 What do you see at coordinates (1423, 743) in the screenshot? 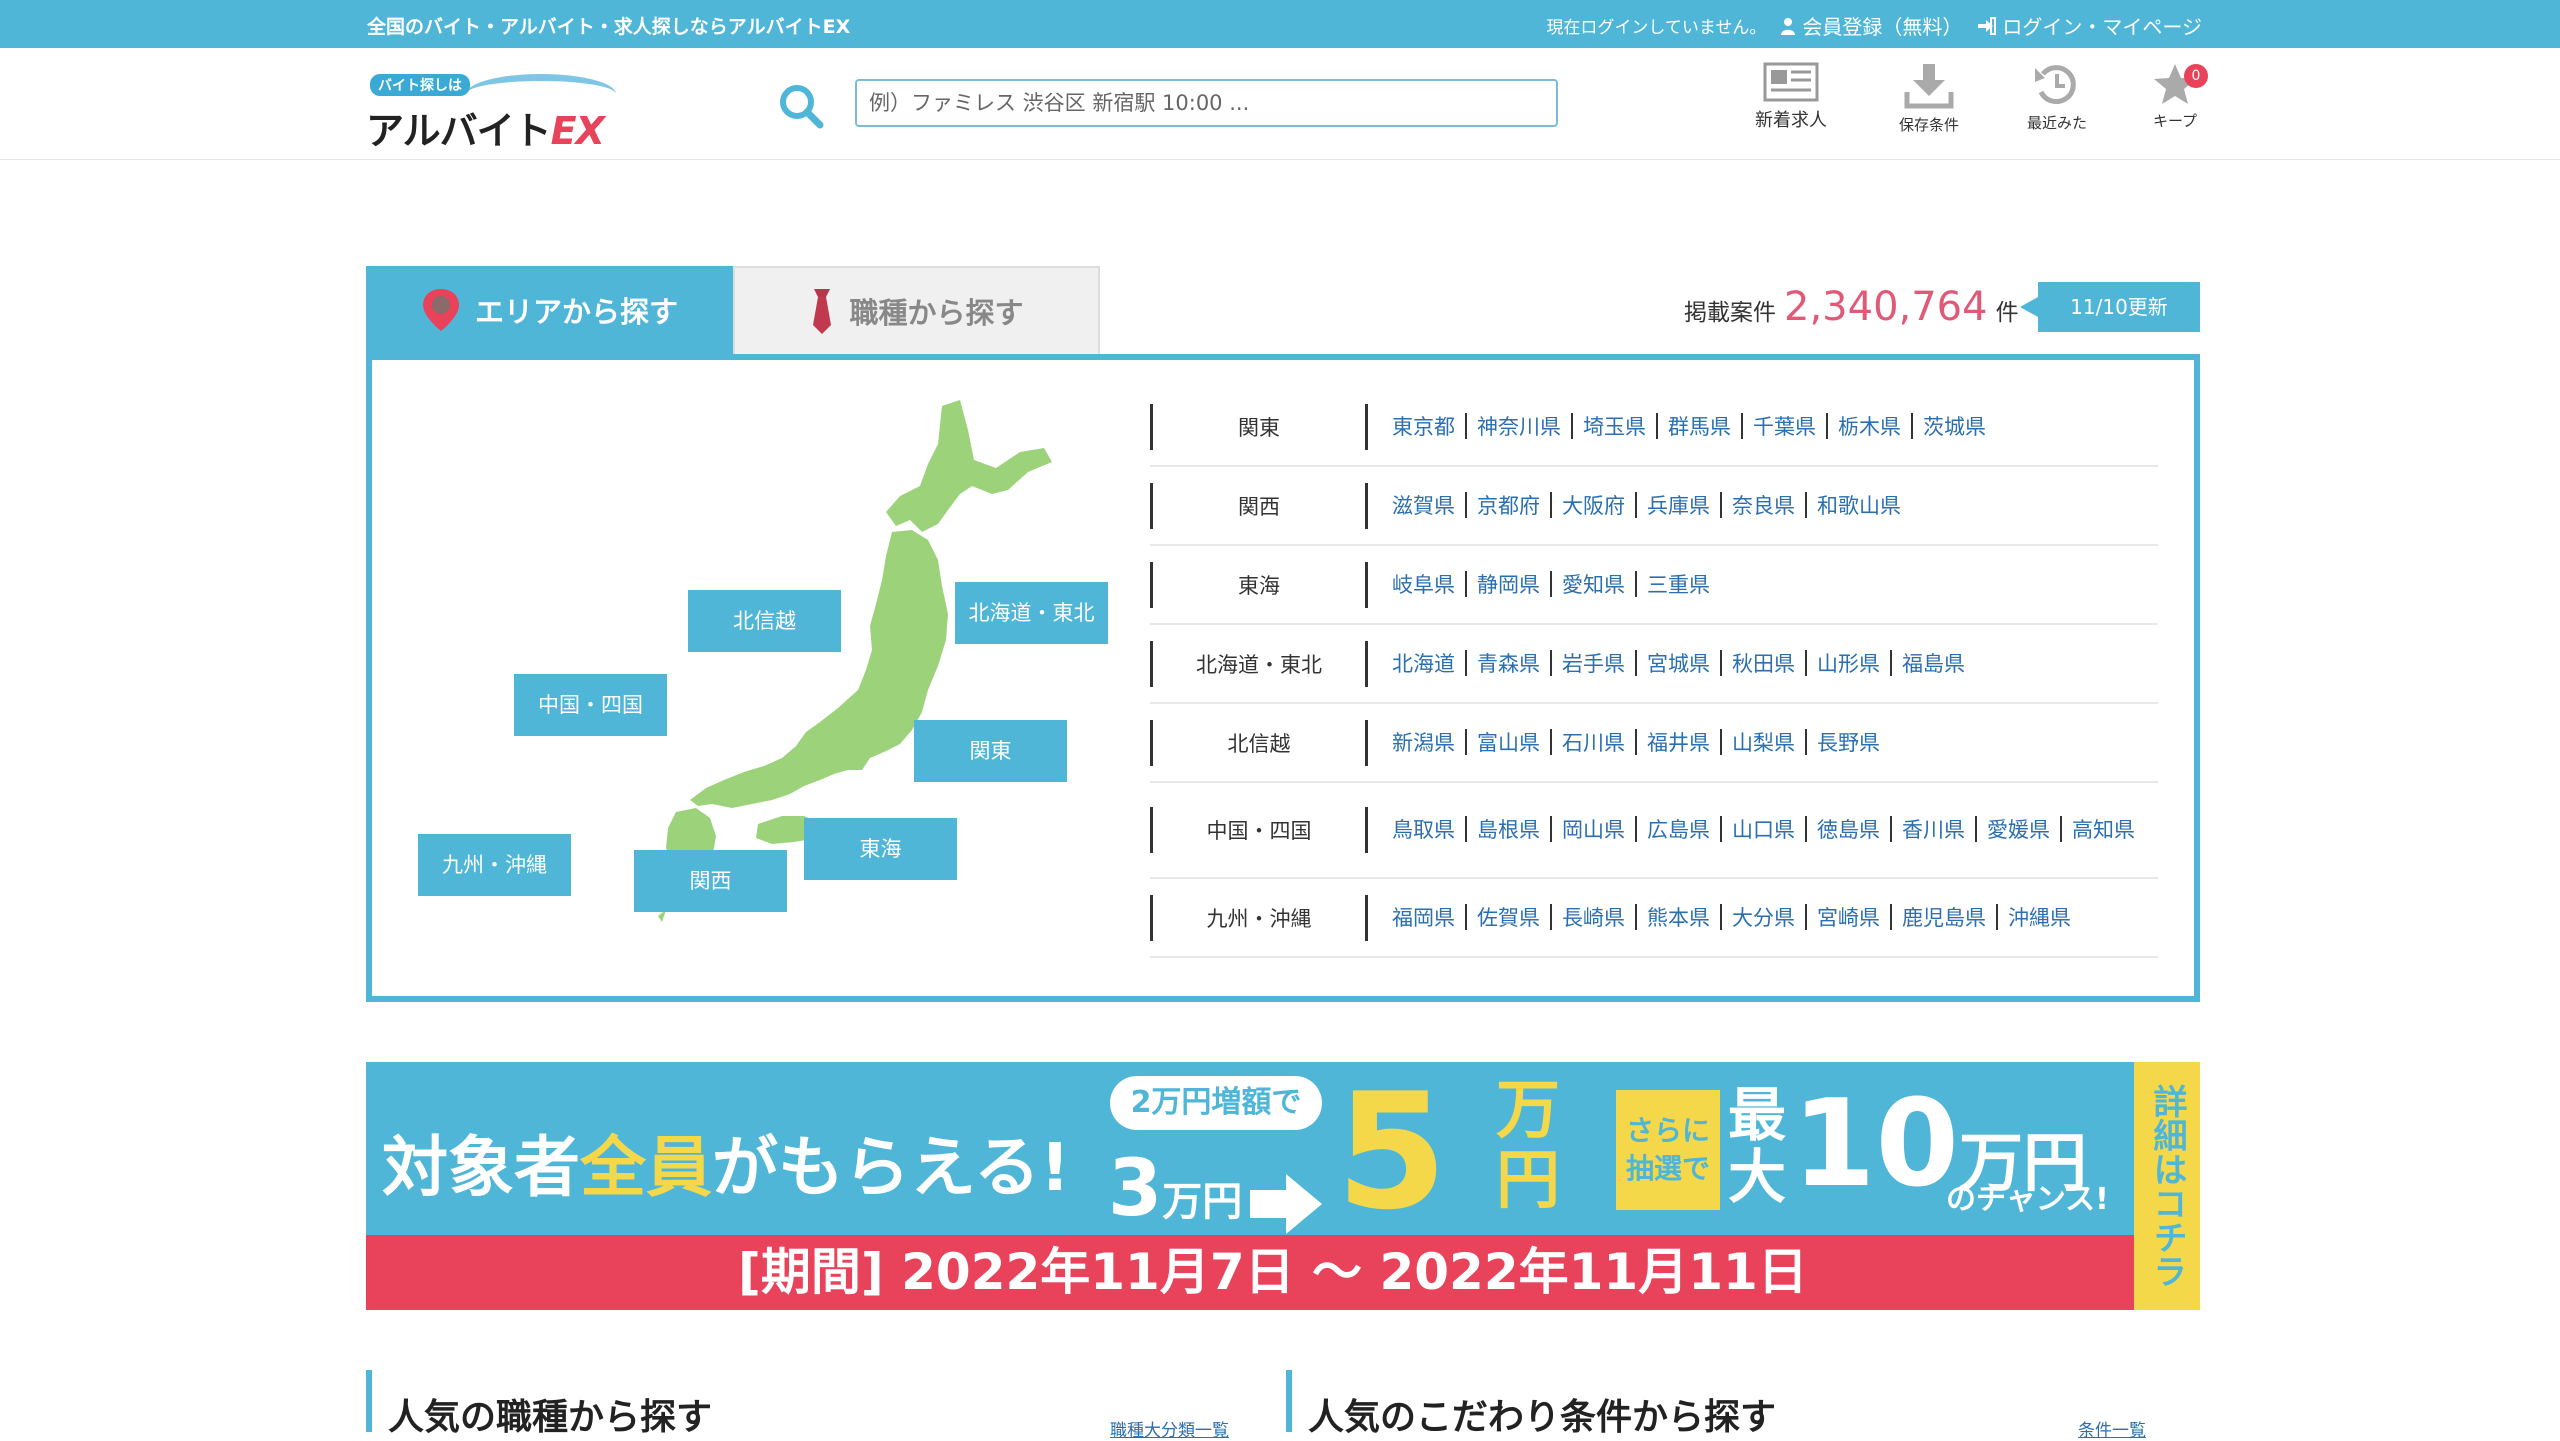
I see `prefecture-link: 新潟県` at bounding box center [1423, 743].